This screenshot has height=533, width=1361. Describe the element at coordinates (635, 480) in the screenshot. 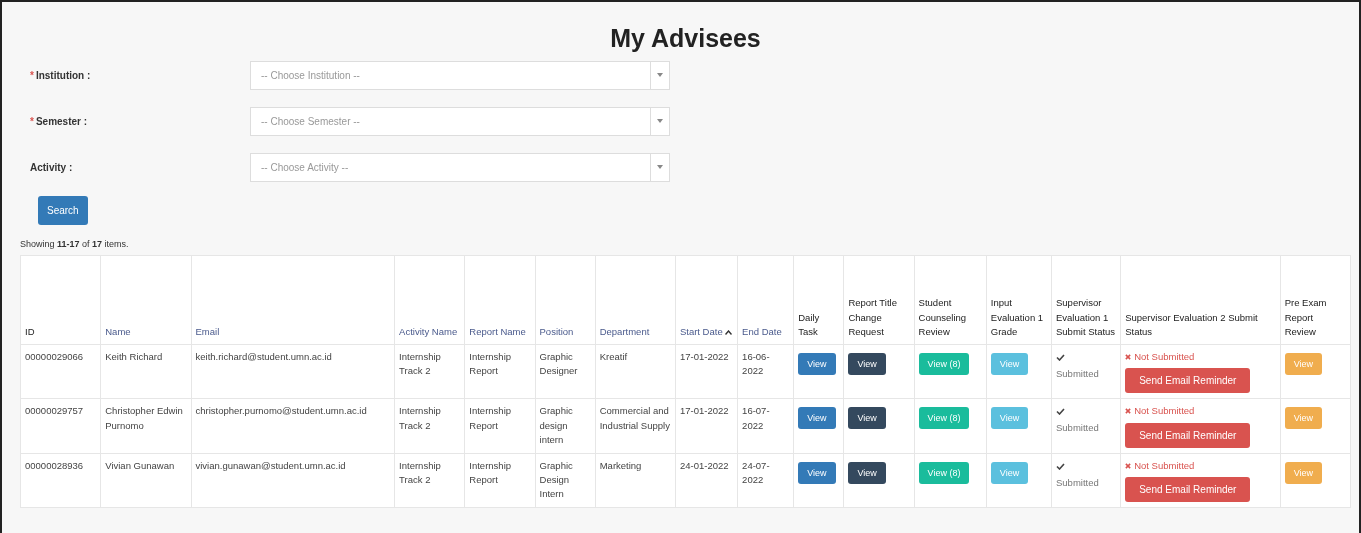

I see `table-cell: Marketing` at that location.